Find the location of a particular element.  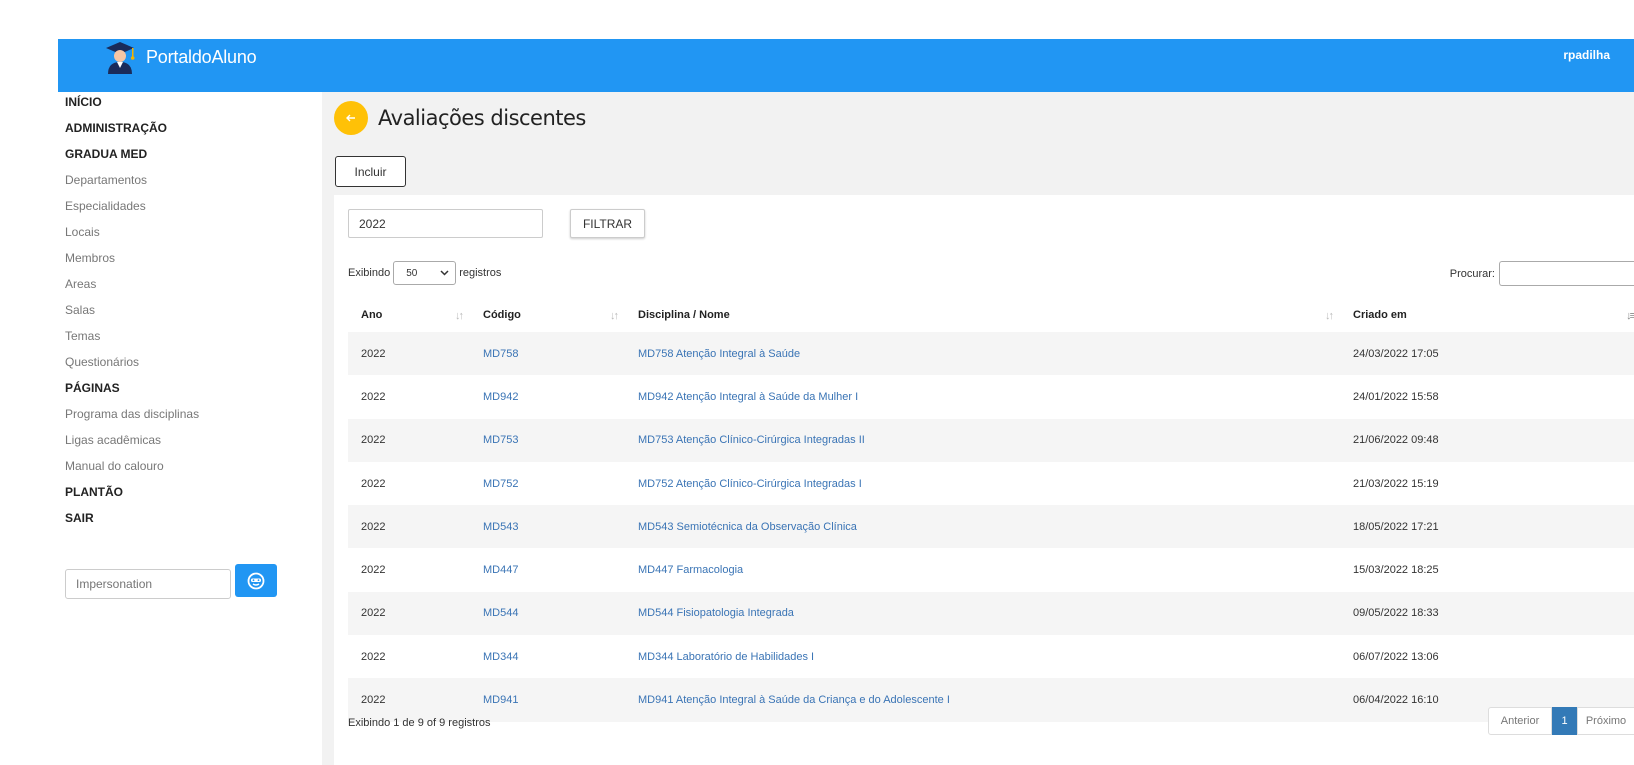

cell-criado-em: 24/03/2022 17:05 is located at coordinates (1396, 353).